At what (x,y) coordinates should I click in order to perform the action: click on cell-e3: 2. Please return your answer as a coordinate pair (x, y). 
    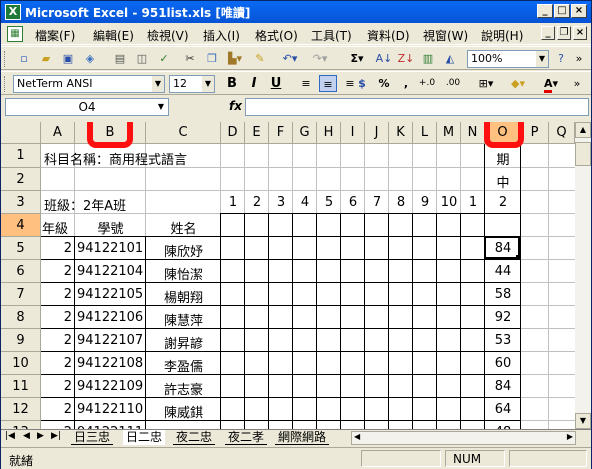
    Looking at the image, I should click on (257, 202).